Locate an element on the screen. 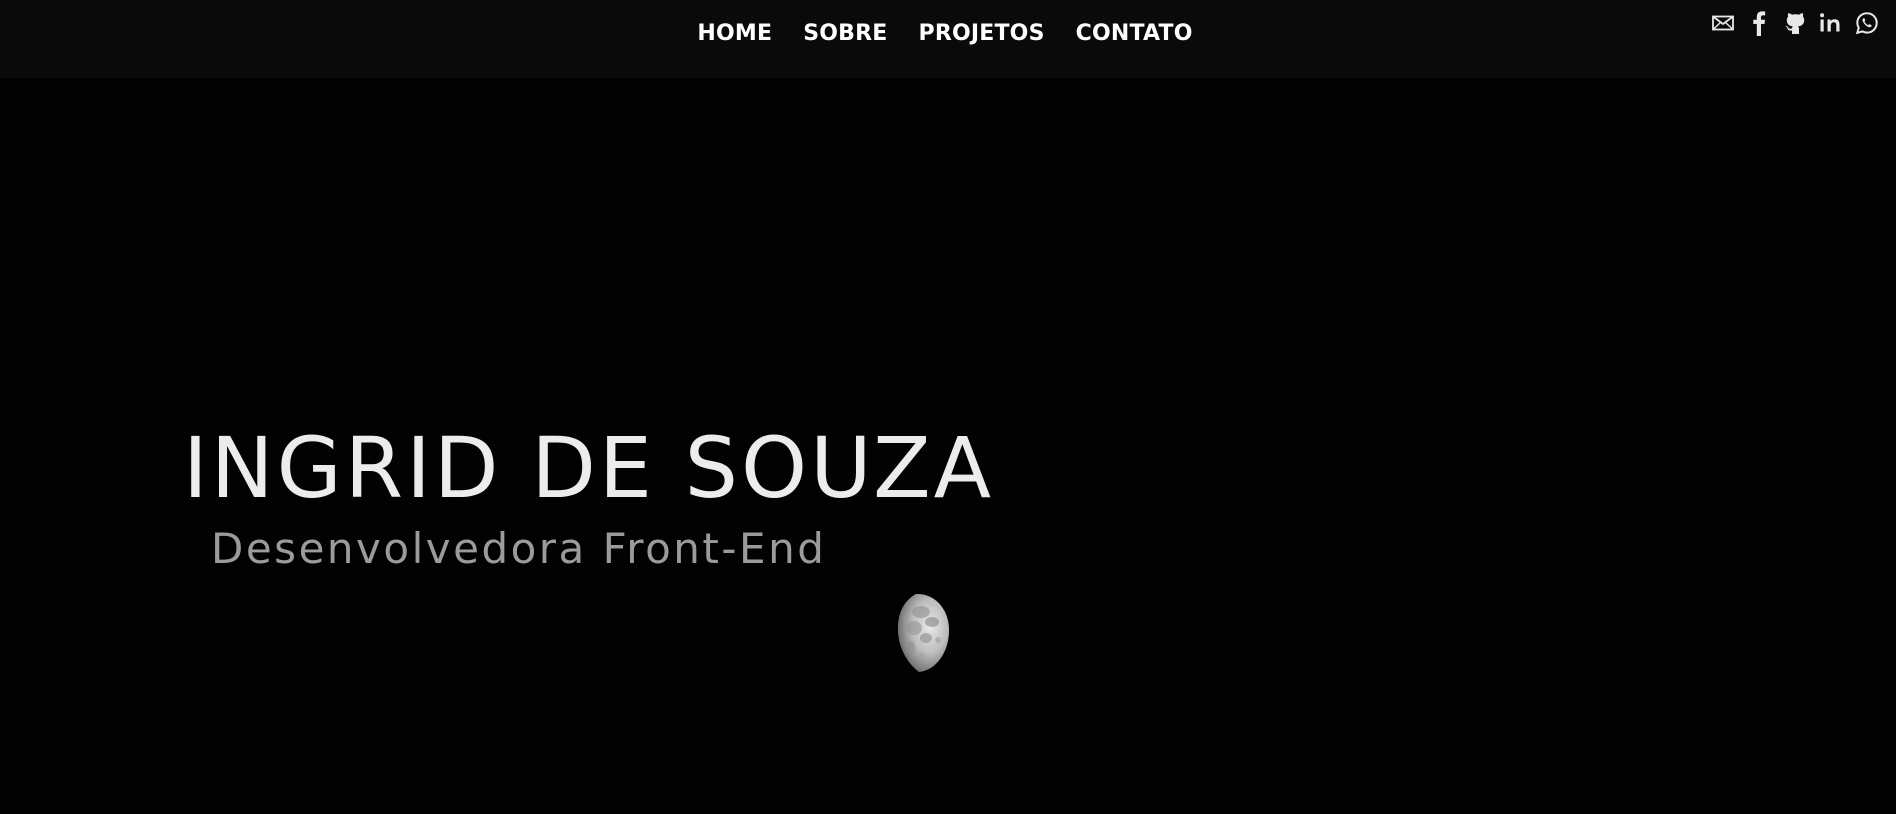 The height and width of the screenshot is (814, 1896). header-bar: HOME SOBRE PROJETOS CONTATO is located at coordinates (948, 39).